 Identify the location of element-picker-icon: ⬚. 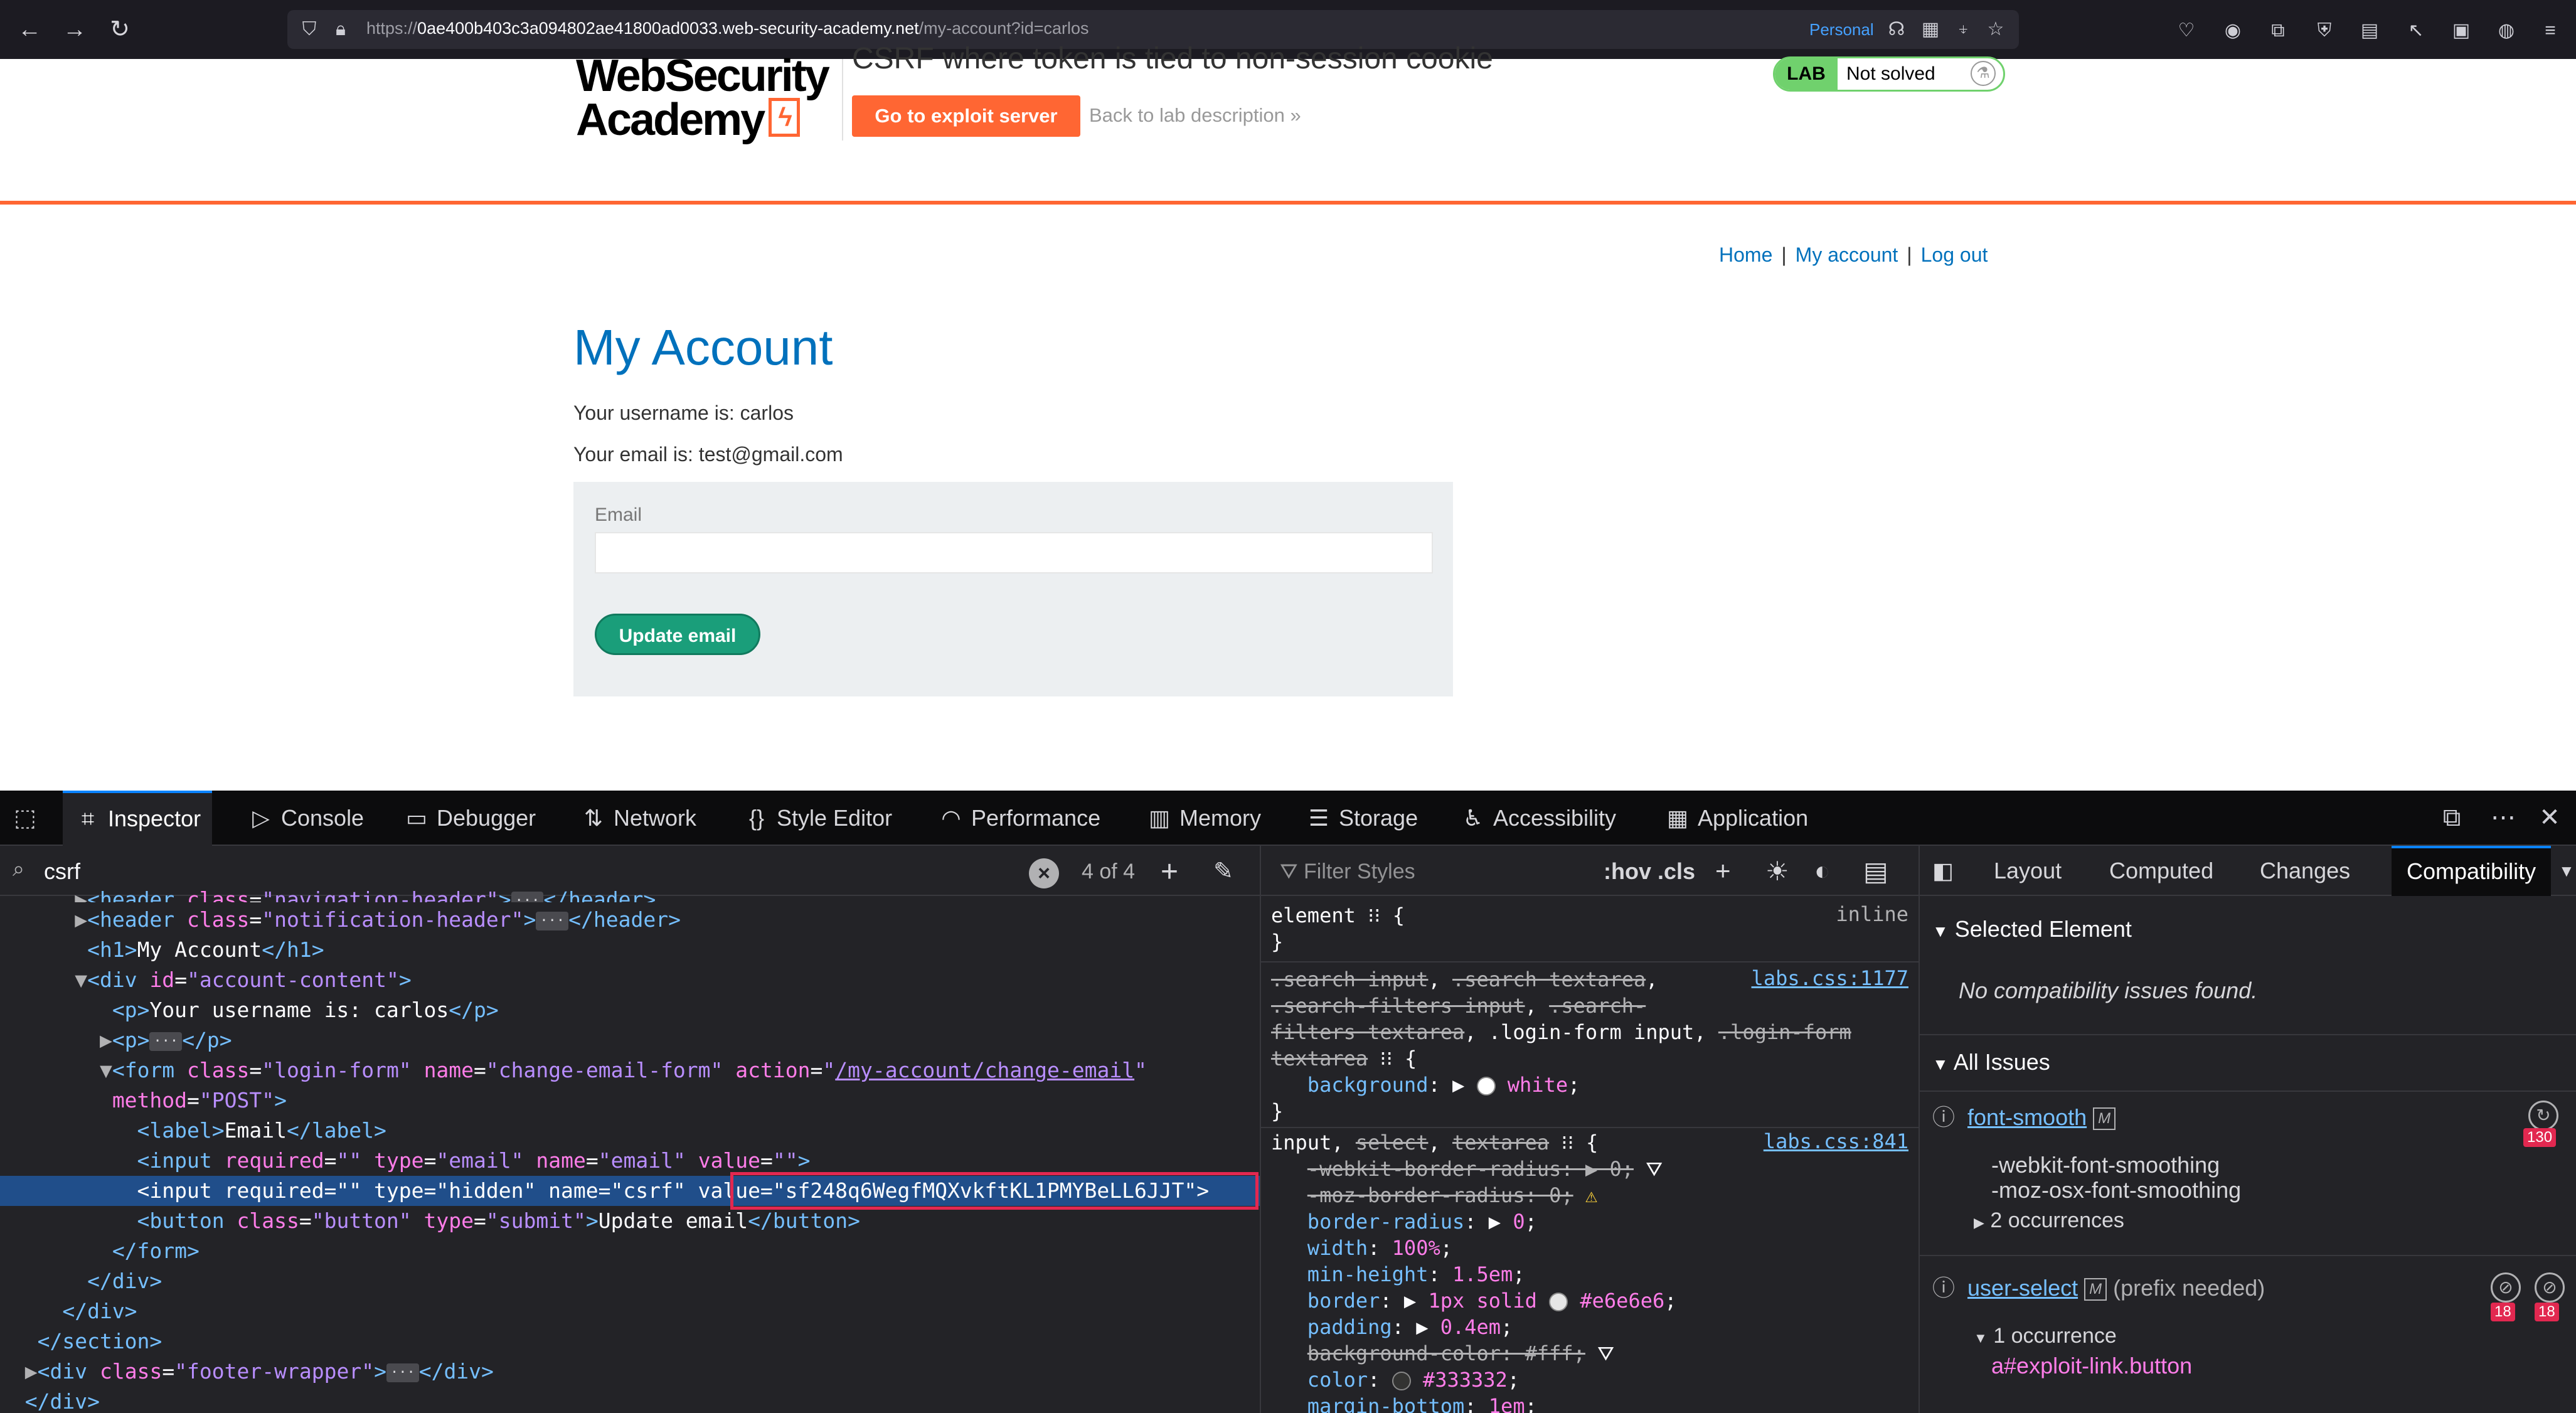
(29, 818).